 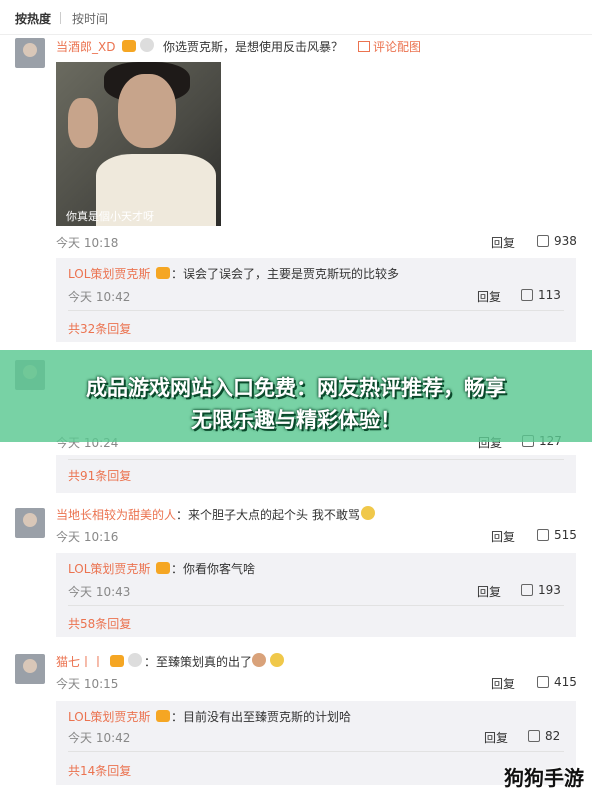 I want to click on like-count: 515, so click(x=565, y=535).